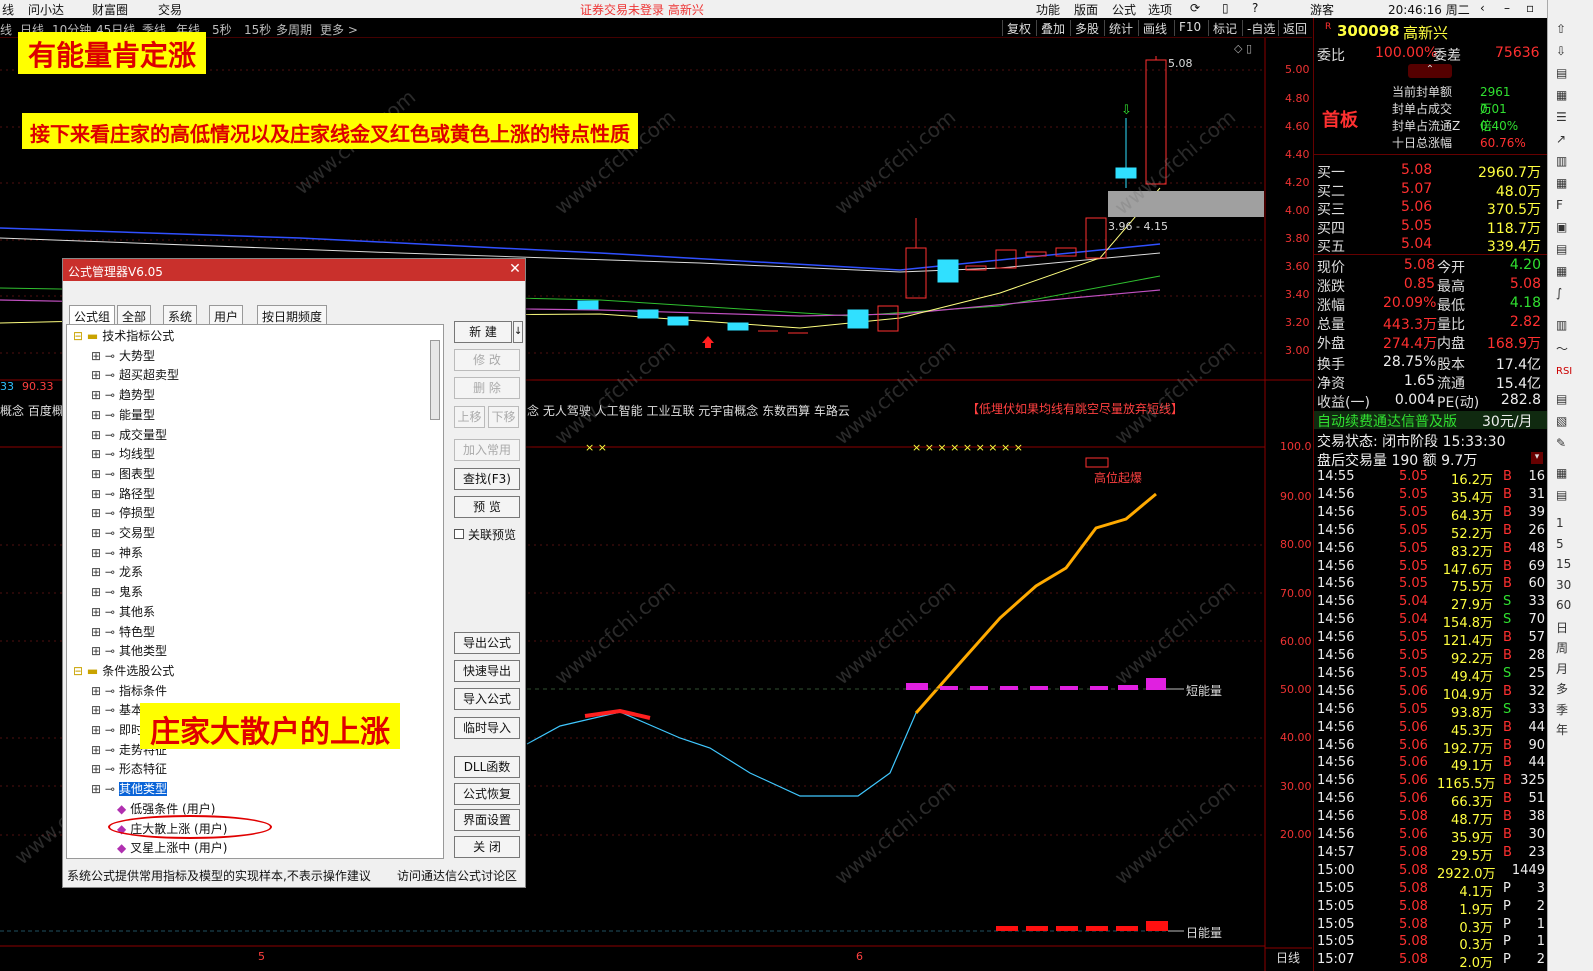 The height and width of the screenshot is (971, 1593). Describe the element at coordinates (1561, 443) in the screenshot. I see `pen-icon: ✎` at that location.